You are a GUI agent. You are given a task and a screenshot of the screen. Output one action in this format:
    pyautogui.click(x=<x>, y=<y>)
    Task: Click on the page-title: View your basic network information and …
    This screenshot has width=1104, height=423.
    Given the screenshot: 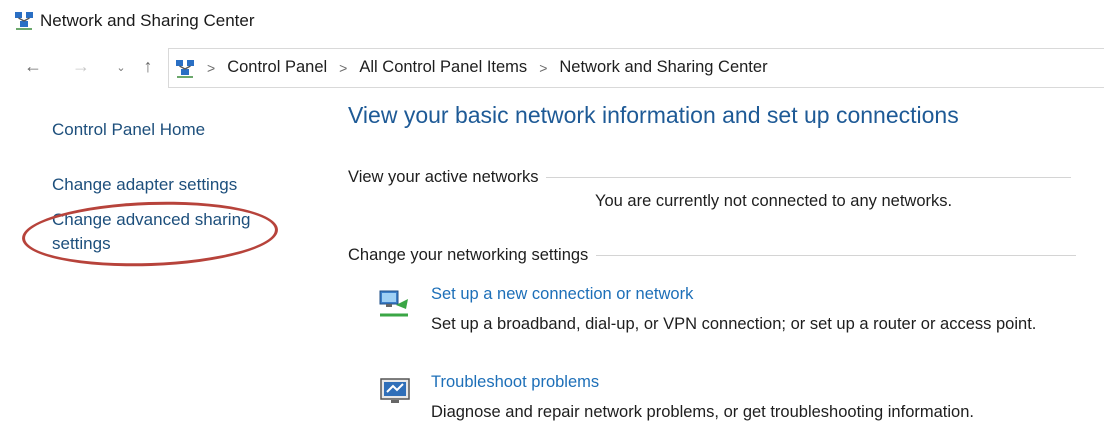 What is the action you would take?
    pyautogui.click(x=653, y=115)
    